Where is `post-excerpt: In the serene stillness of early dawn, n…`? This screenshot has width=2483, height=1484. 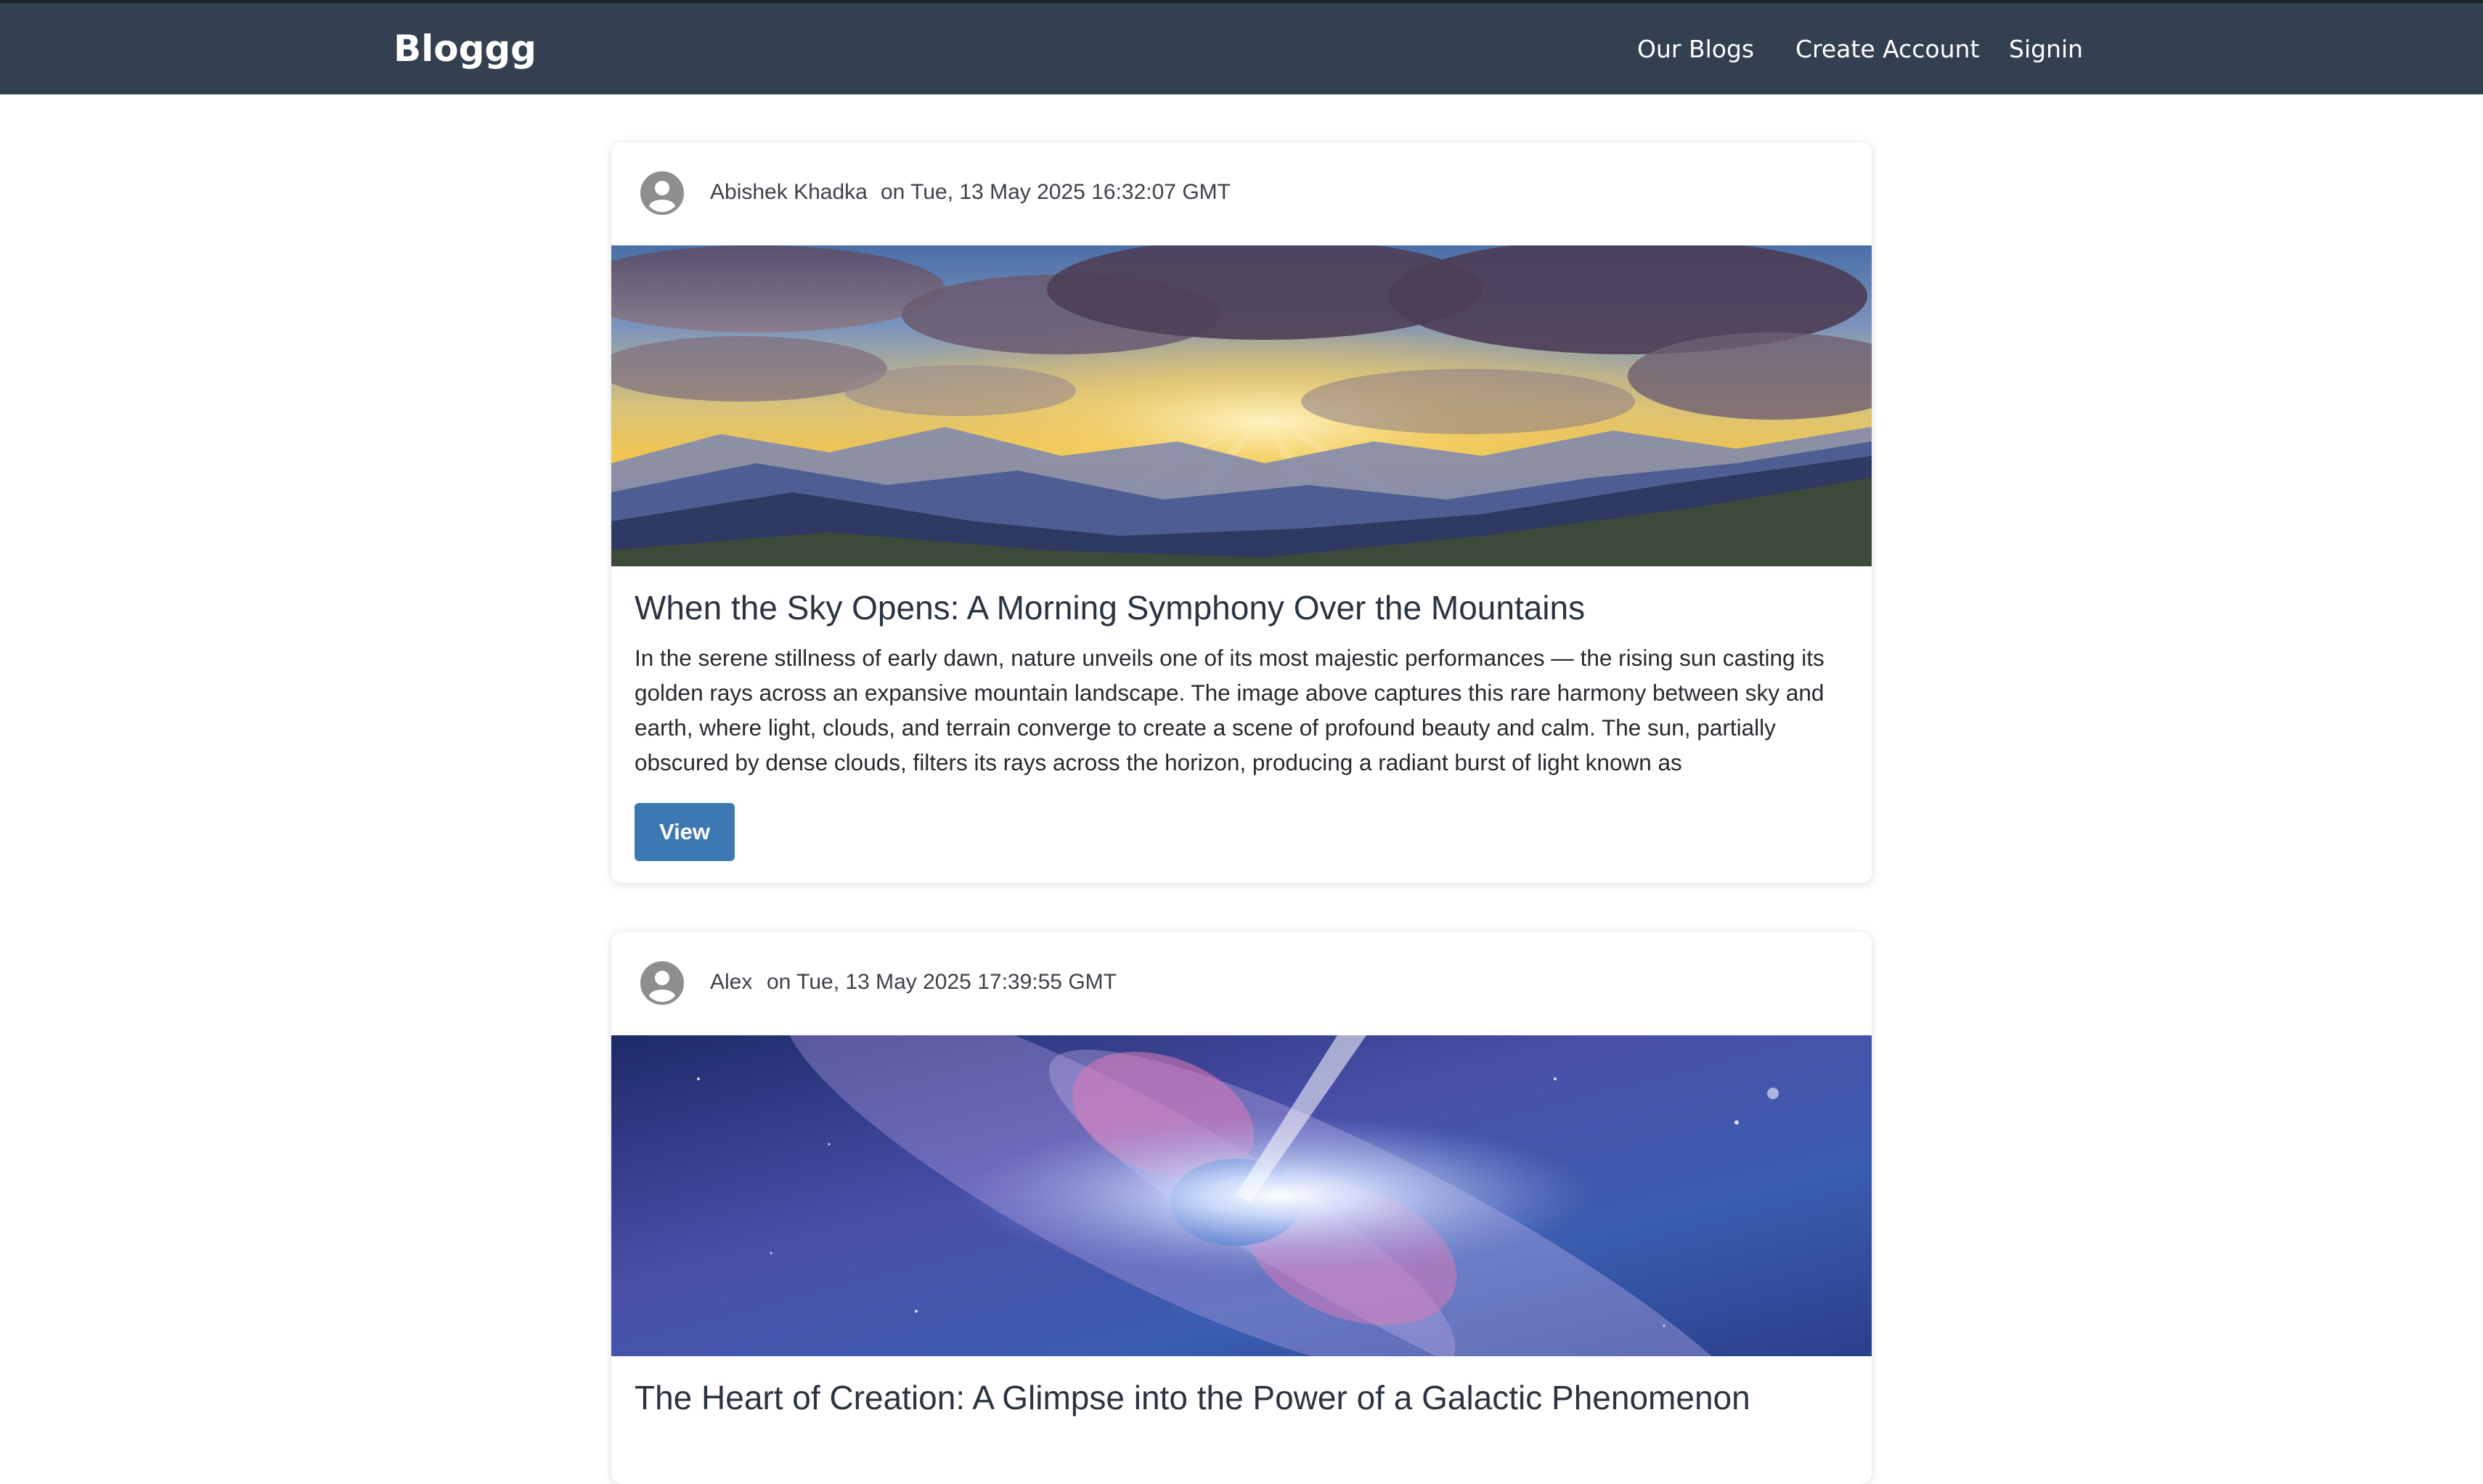 post-excerpt: In the serene stillness of early dawn, n… is located at coordinates (1229, 710).